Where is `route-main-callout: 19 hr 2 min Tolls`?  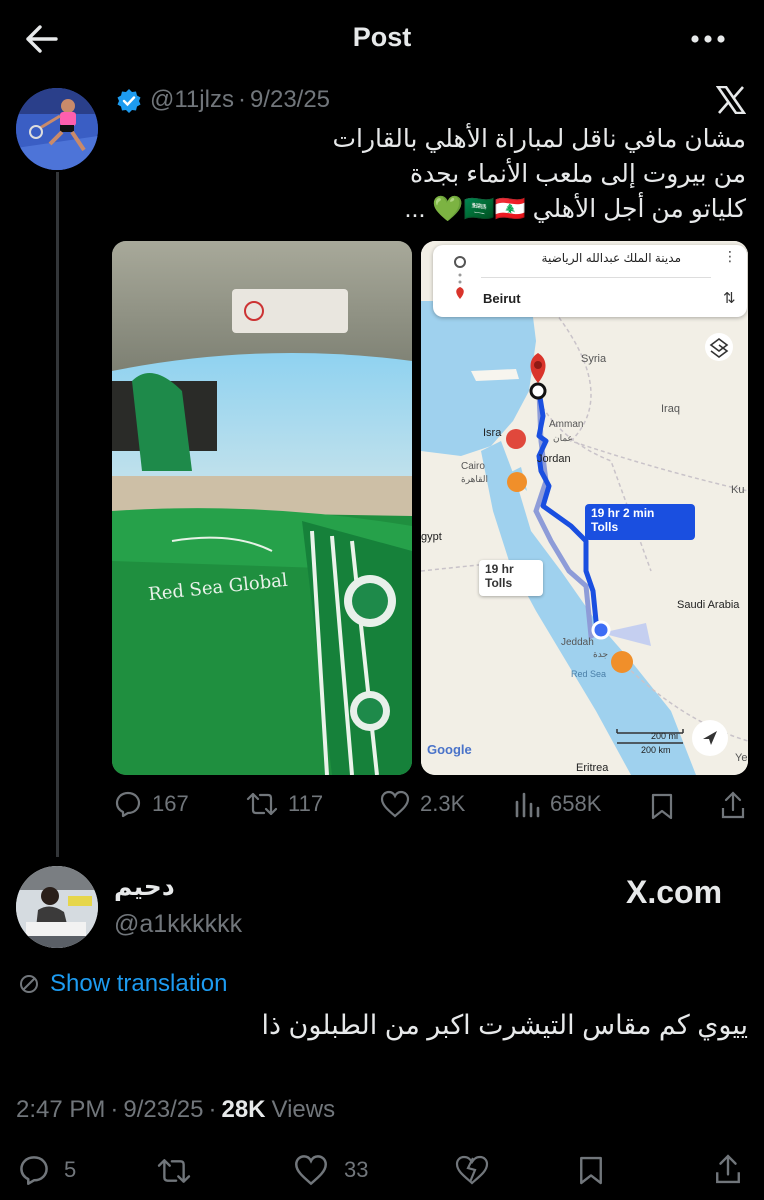 route-main-callout: 19 hr 2 min Tolls is located at coordinates (640, 522).